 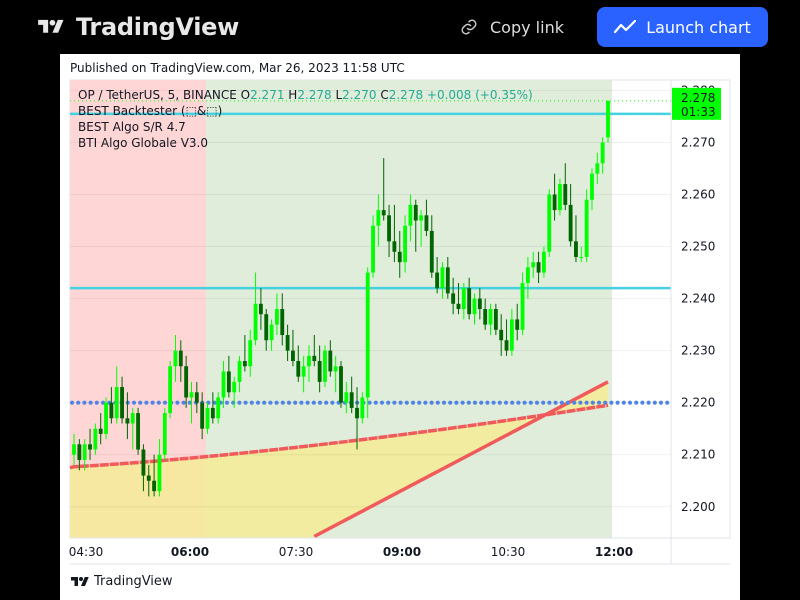 What do you see at coordinates (190, 552) in the screenshot?
I see `x-tick-label: 06:00` at bounding box center [190, 552].